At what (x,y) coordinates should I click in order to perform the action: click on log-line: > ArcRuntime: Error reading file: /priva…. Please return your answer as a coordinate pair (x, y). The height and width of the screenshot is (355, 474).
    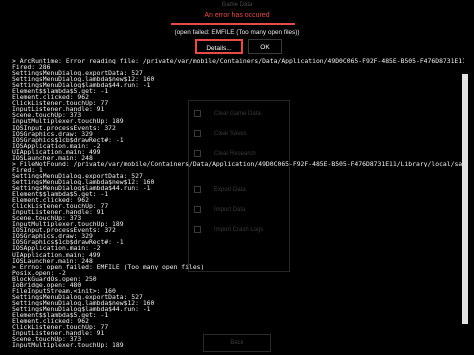
    Looking at the image, I should click on (238, 61).